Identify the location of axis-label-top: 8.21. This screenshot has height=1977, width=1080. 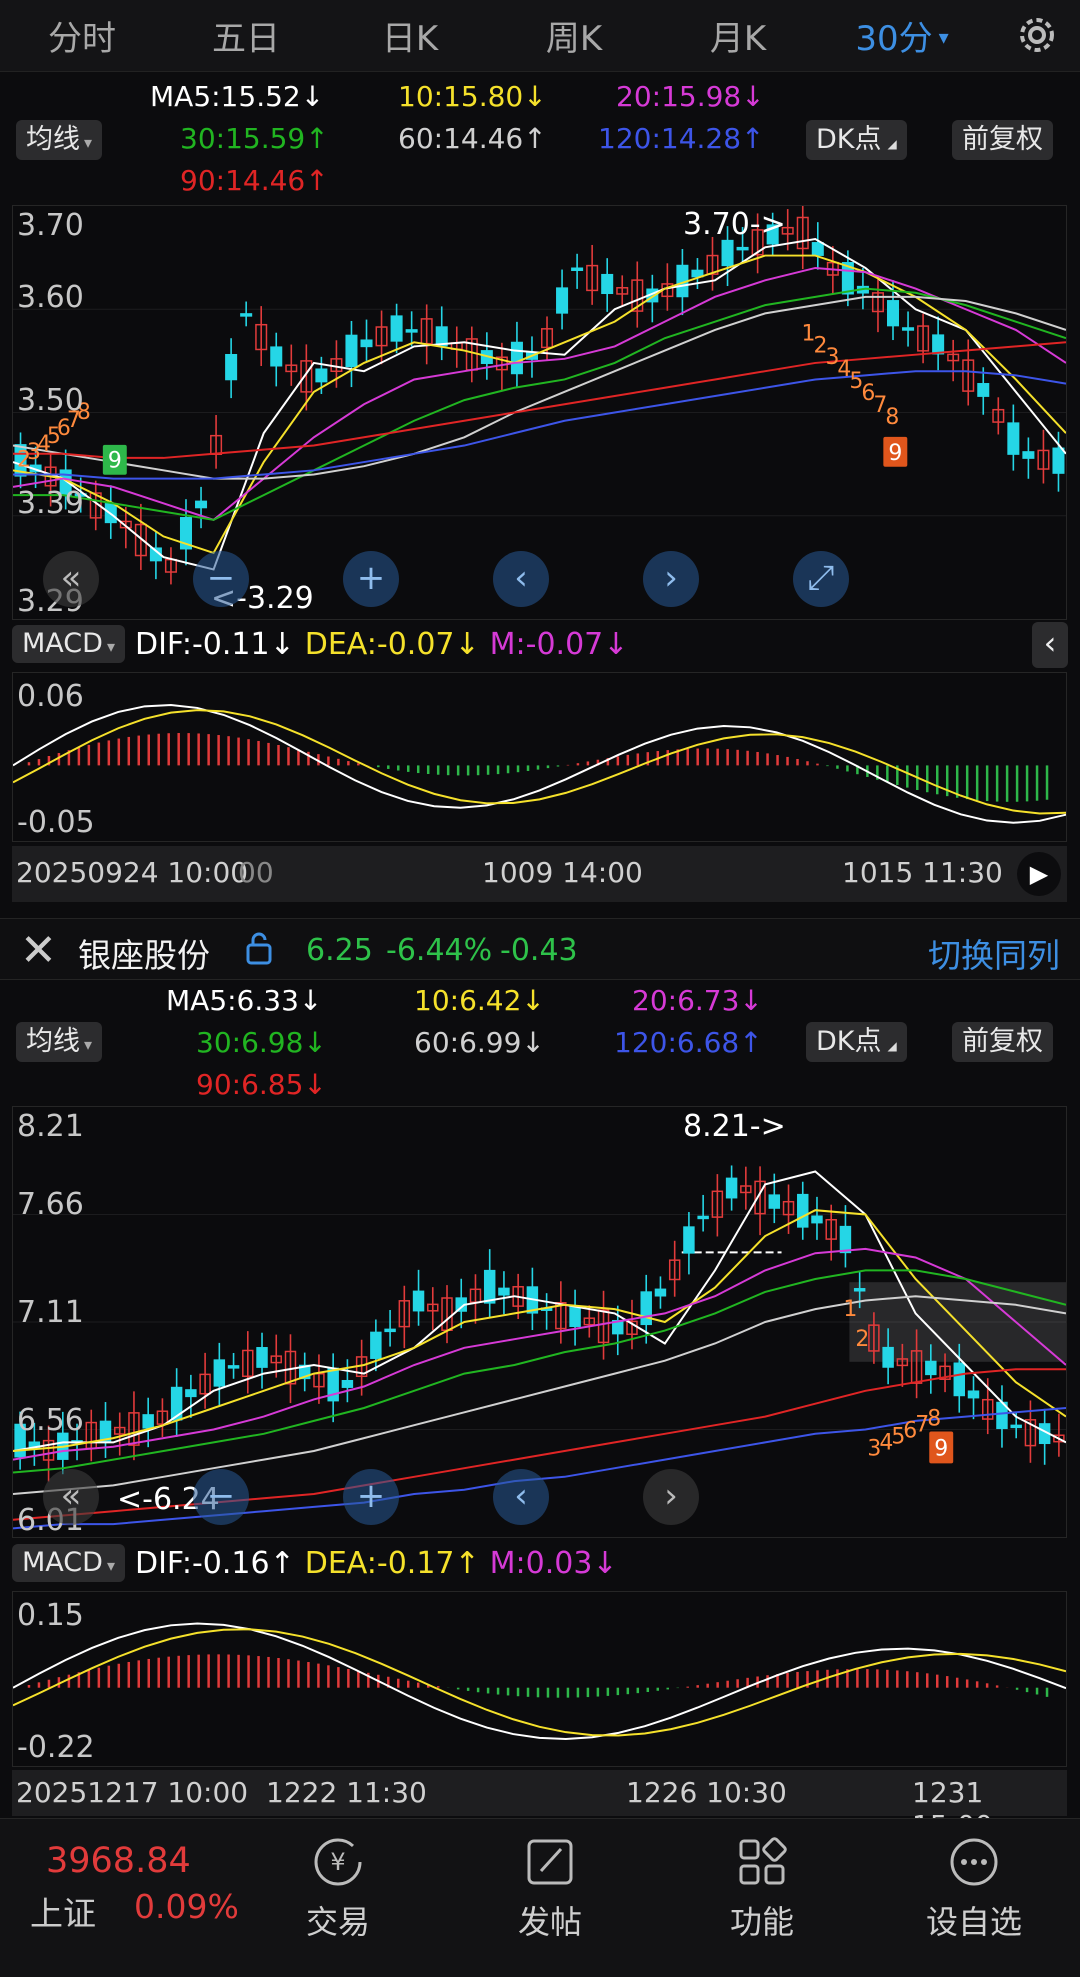
(50, 1126).